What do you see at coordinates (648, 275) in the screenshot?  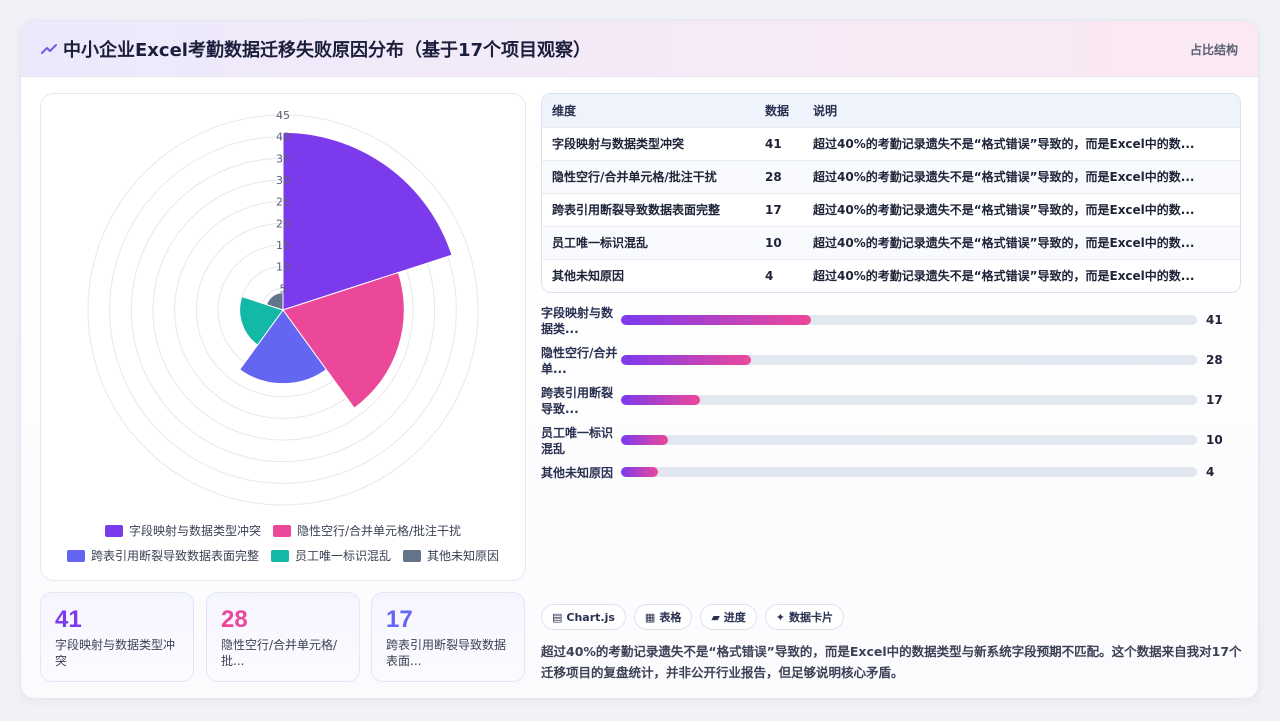 I see `table-cell: 其他未知原因` at bounding box center [648, 275].